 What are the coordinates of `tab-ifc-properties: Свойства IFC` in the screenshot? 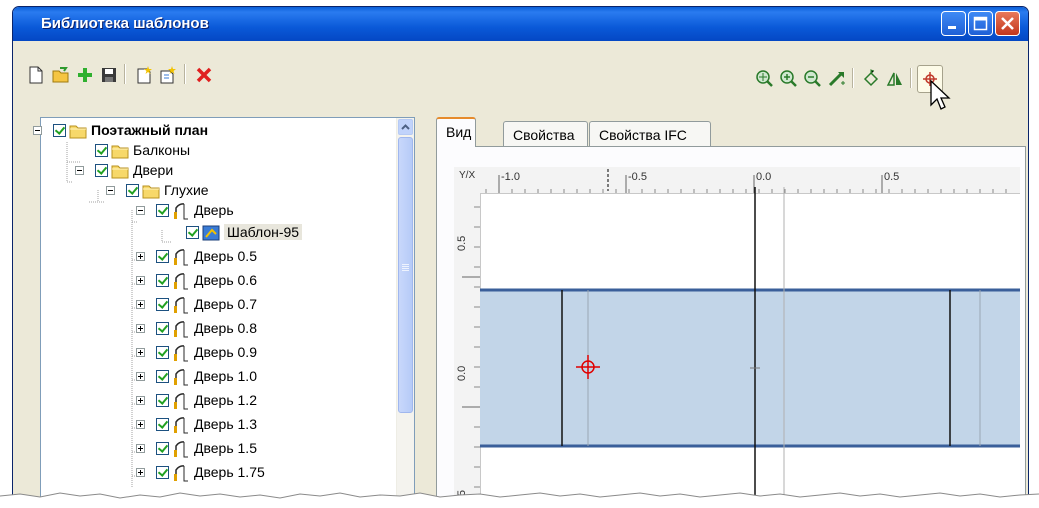 It's located at (650, 133).